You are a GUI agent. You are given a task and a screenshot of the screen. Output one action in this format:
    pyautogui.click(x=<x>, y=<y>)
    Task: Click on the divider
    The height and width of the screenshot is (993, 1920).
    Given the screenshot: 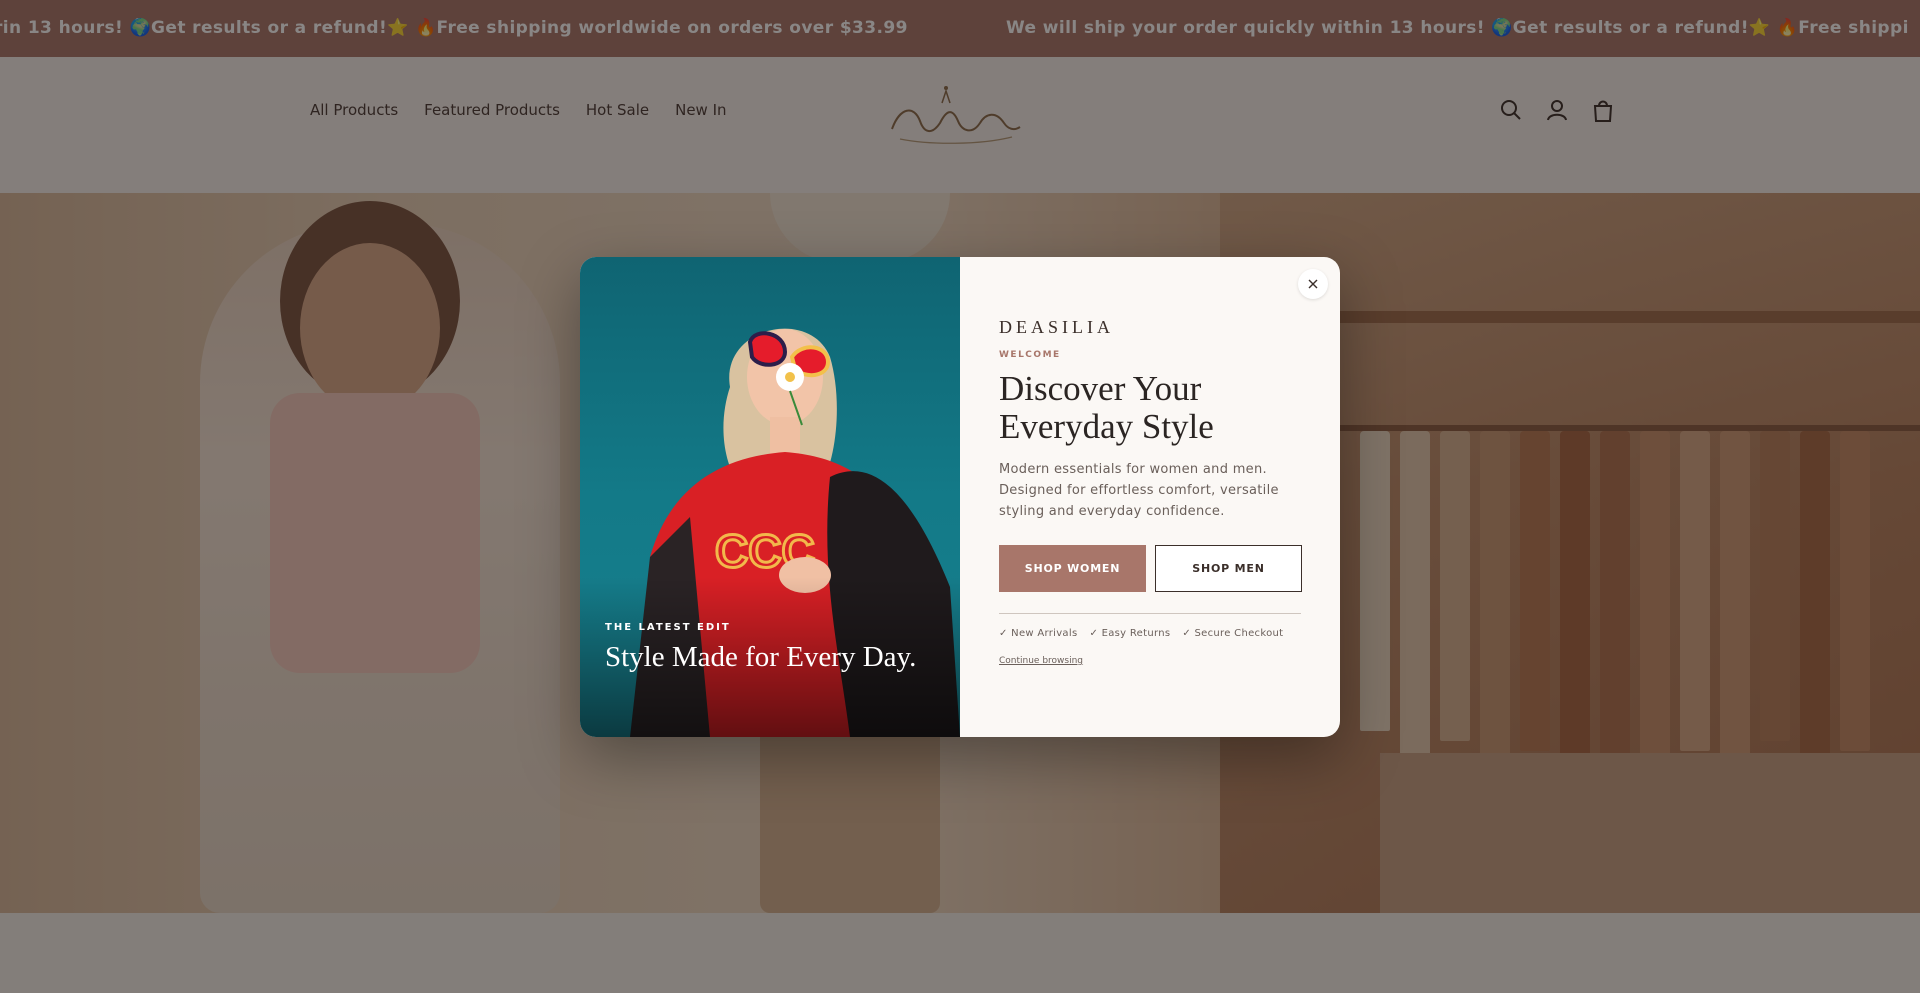 What is the action you would take?
    pyautogui.click(x=1150, y=613)
    